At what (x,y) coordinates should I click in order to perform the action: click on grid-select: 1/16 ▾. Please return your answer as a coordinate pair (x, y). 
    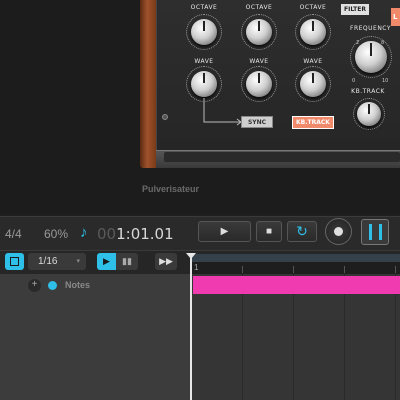
    Looking at the image, I should click on (57, 261).